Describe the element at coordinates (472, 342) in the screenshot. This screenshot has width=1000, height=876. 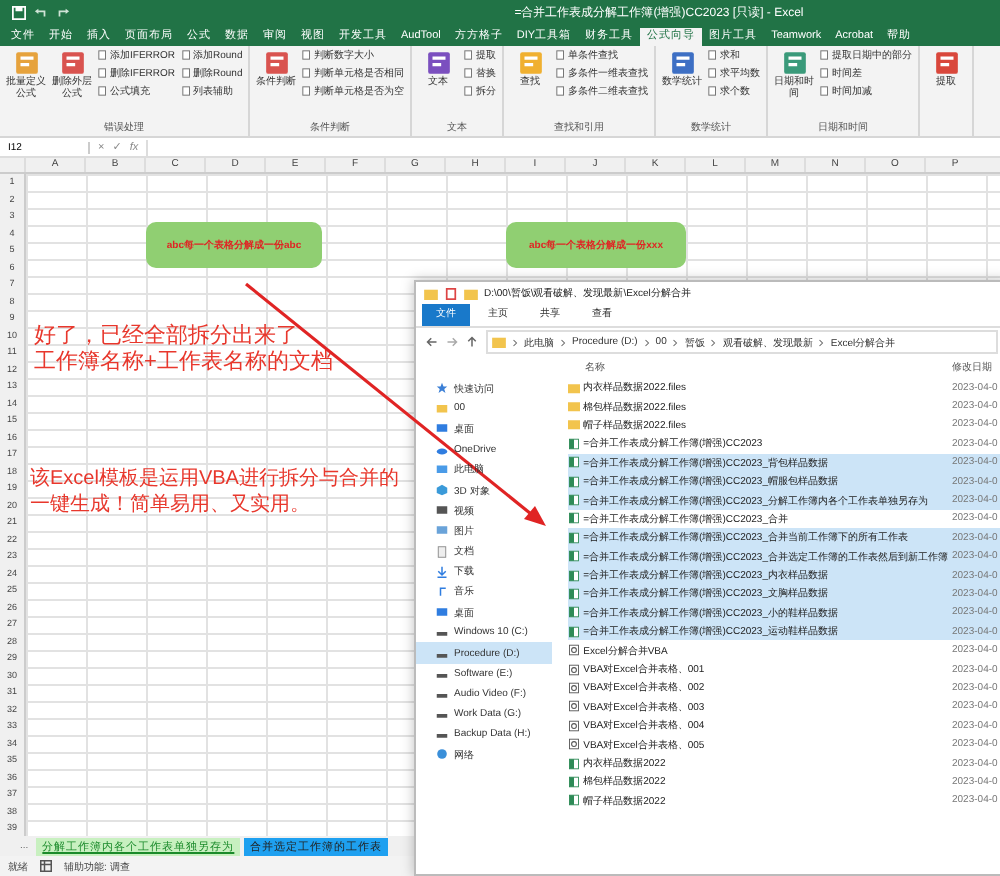
I see `up-icon` at that location.